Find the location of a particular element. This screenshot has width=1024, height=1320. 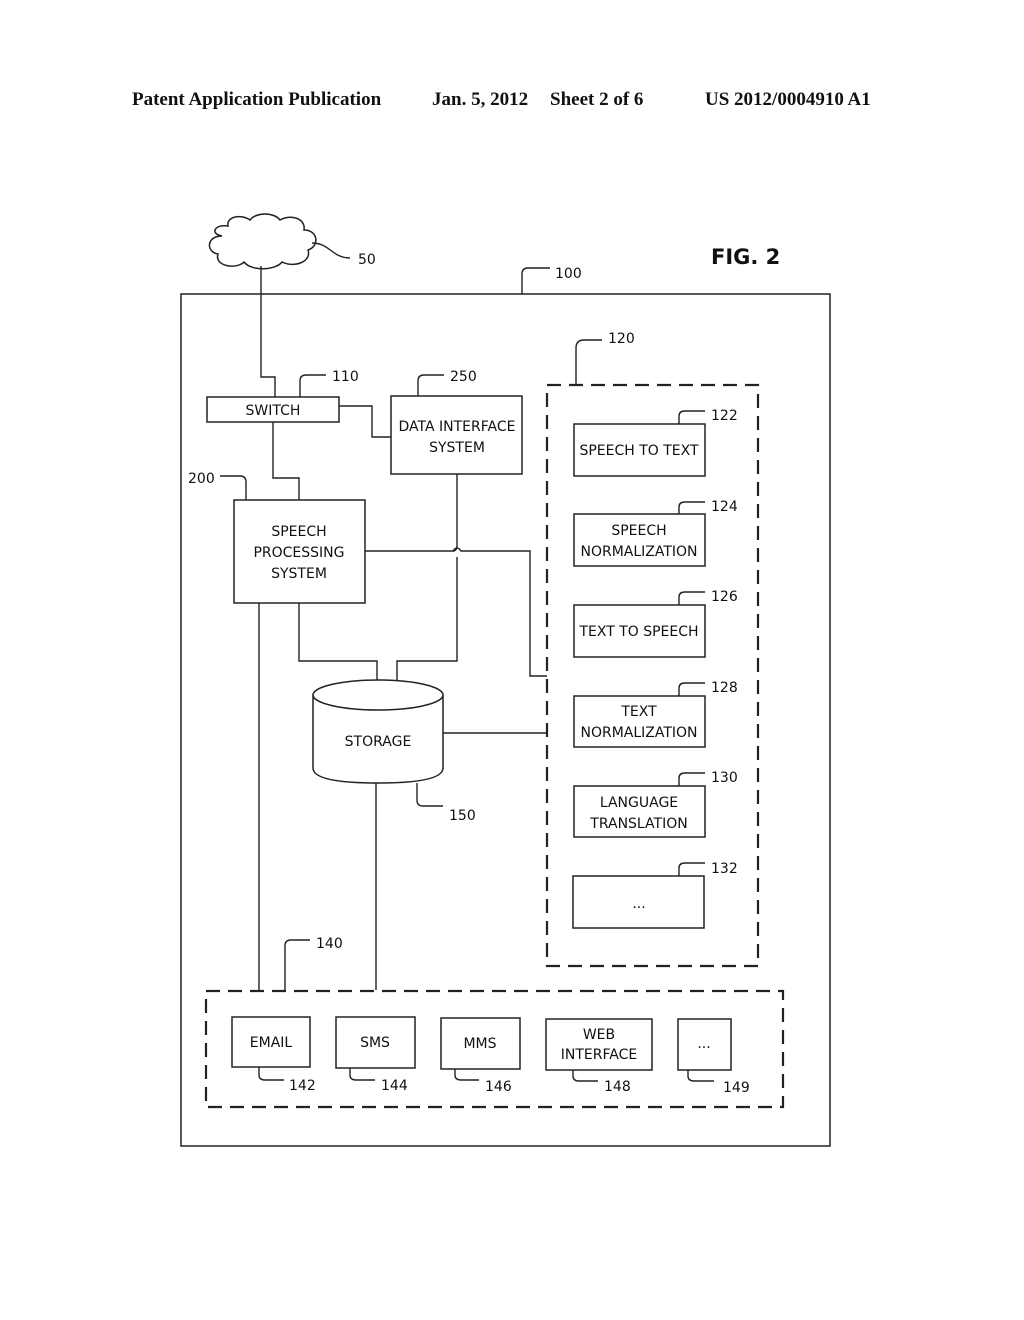

language-translation-label-1: LANGUAGE is located at coordinates (639, 803).